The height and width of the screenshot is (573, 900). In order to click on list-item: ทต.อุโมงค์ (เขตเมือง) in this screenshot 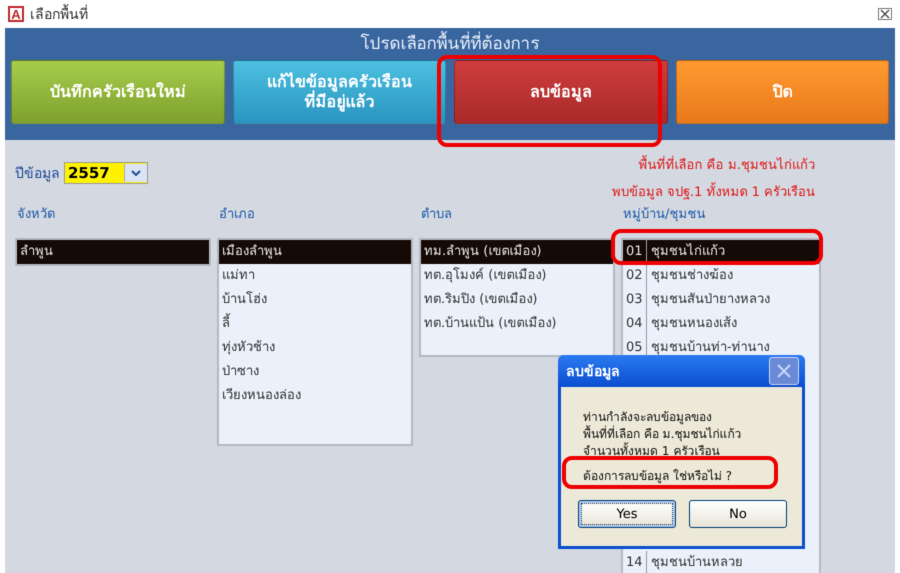, I will do `click(517, 276)`.